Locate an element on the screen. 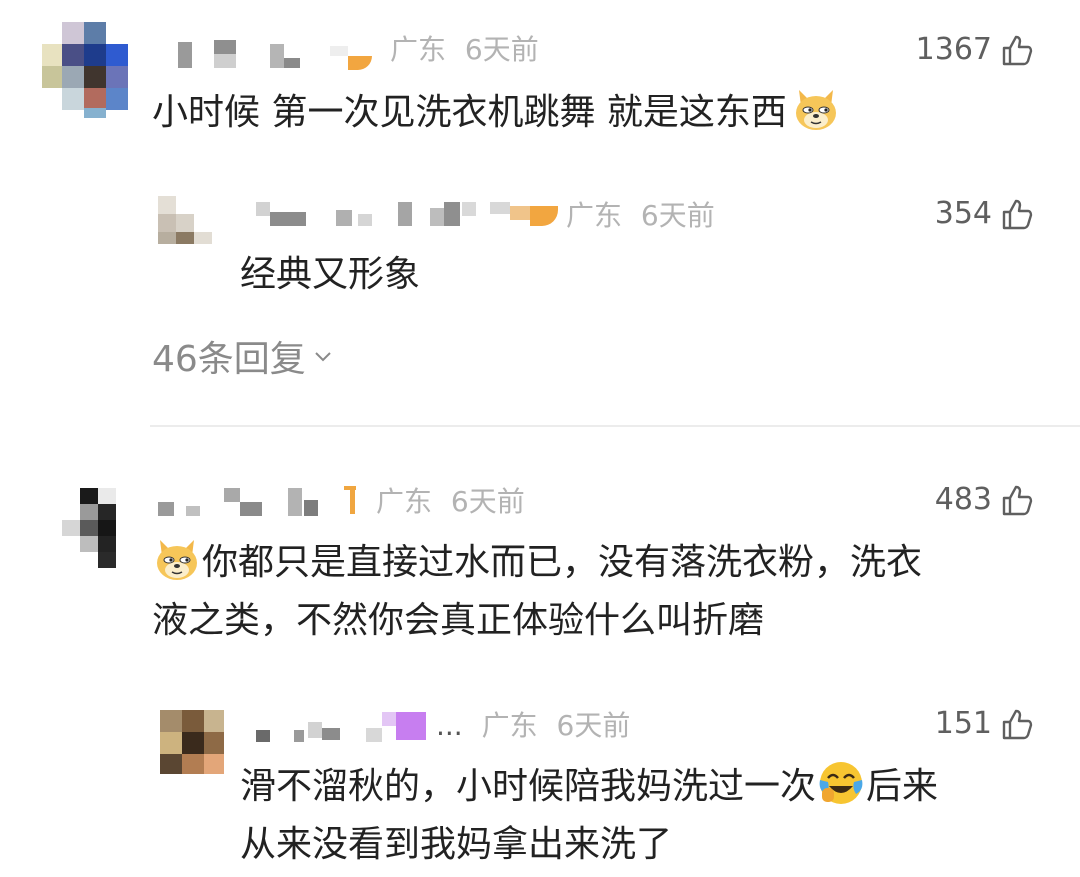 The height and width of the screenshot is (877, 1080). like-count: 151 is located at coordinates (963, 723).